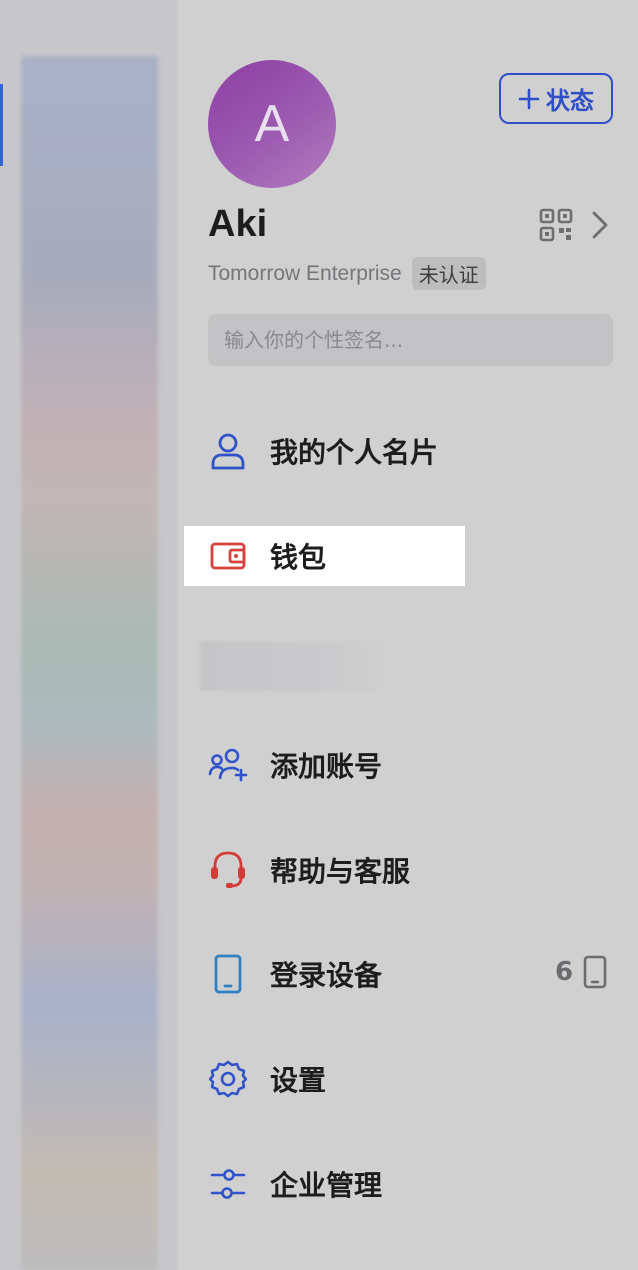 The image size is (638, 1270). What do you see at coordinates (228, 556) in the screenshot?
I see `wallet-icon` at bounding box center [228, 556].